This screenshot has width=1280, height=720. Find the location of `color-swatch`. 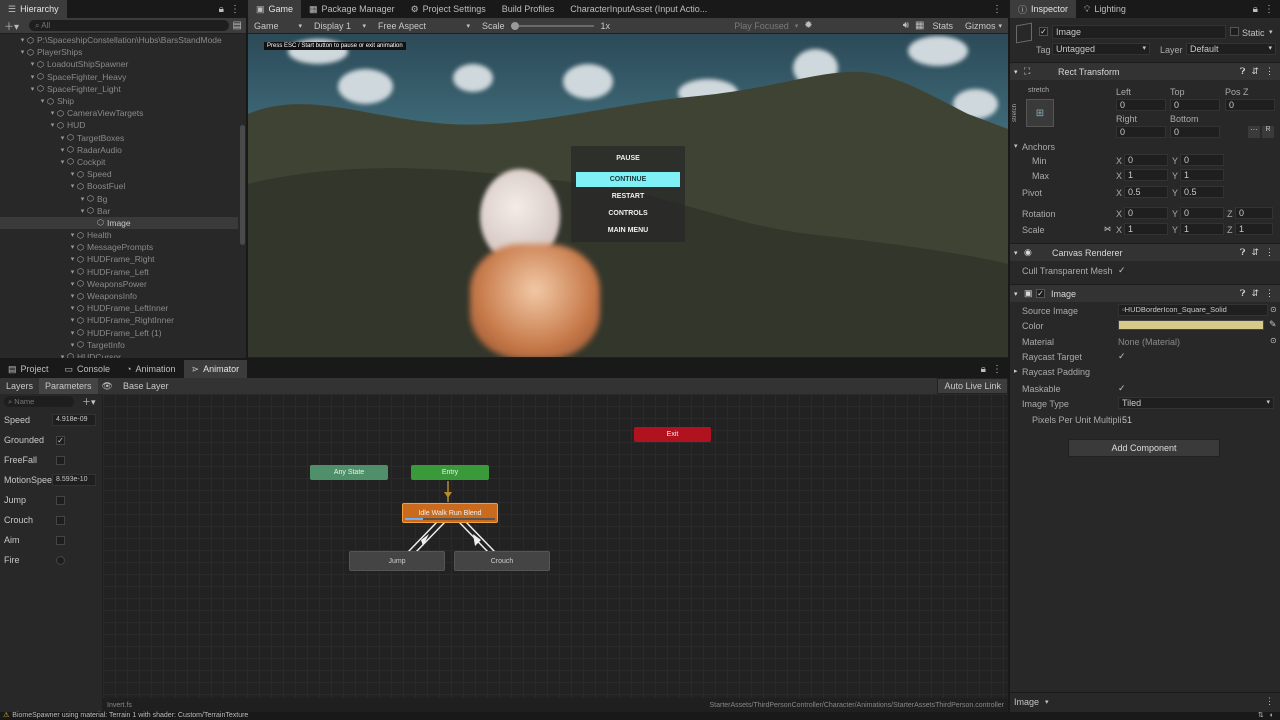

color-swatch is located at coordinates (1191, 325).